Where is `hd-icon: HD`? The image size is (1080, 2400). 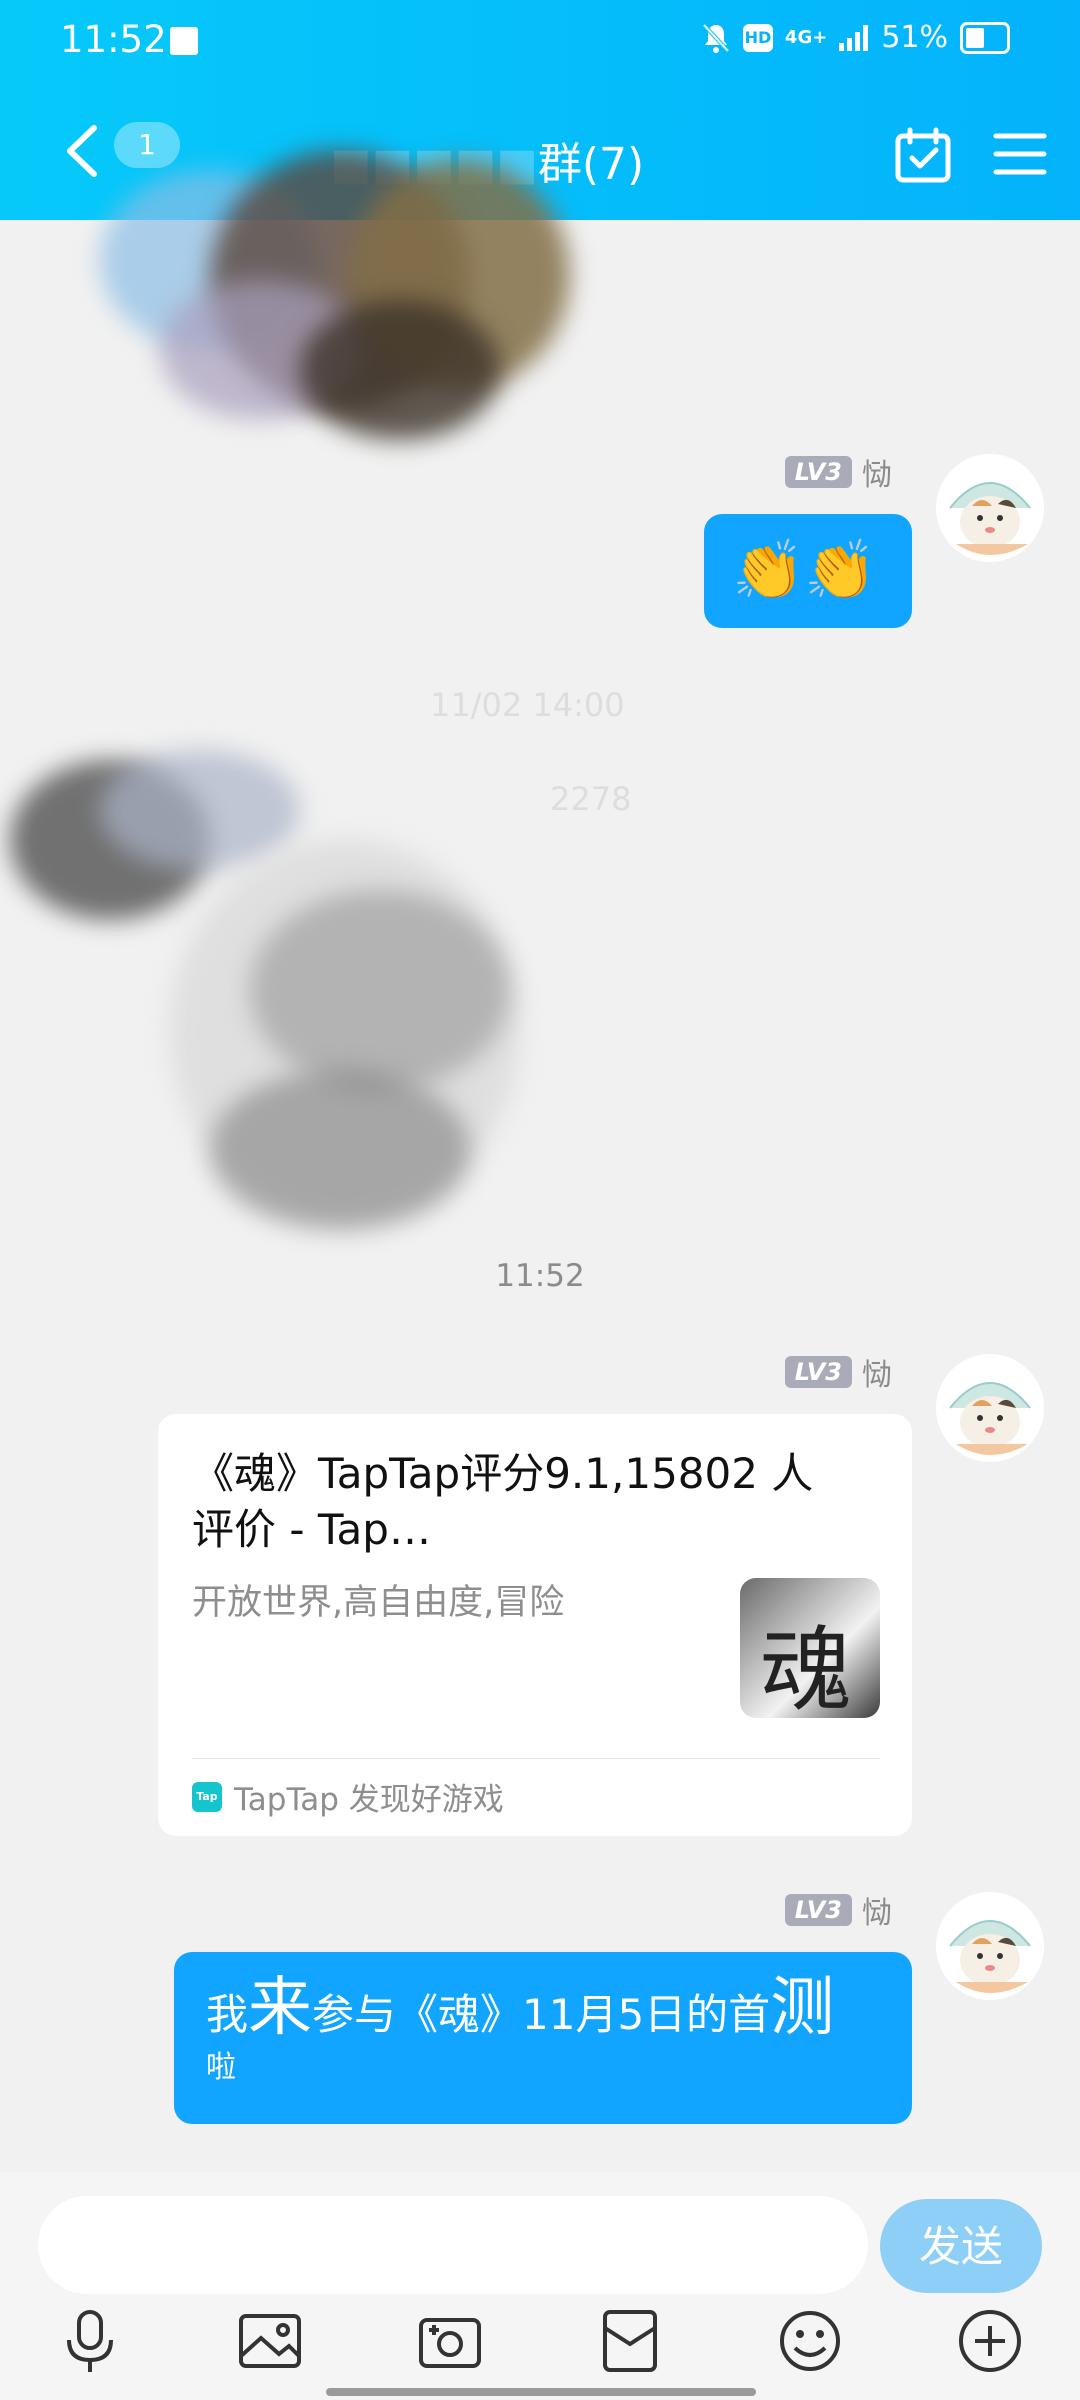
hd-icon: HD is located at coordinates (757, 37).